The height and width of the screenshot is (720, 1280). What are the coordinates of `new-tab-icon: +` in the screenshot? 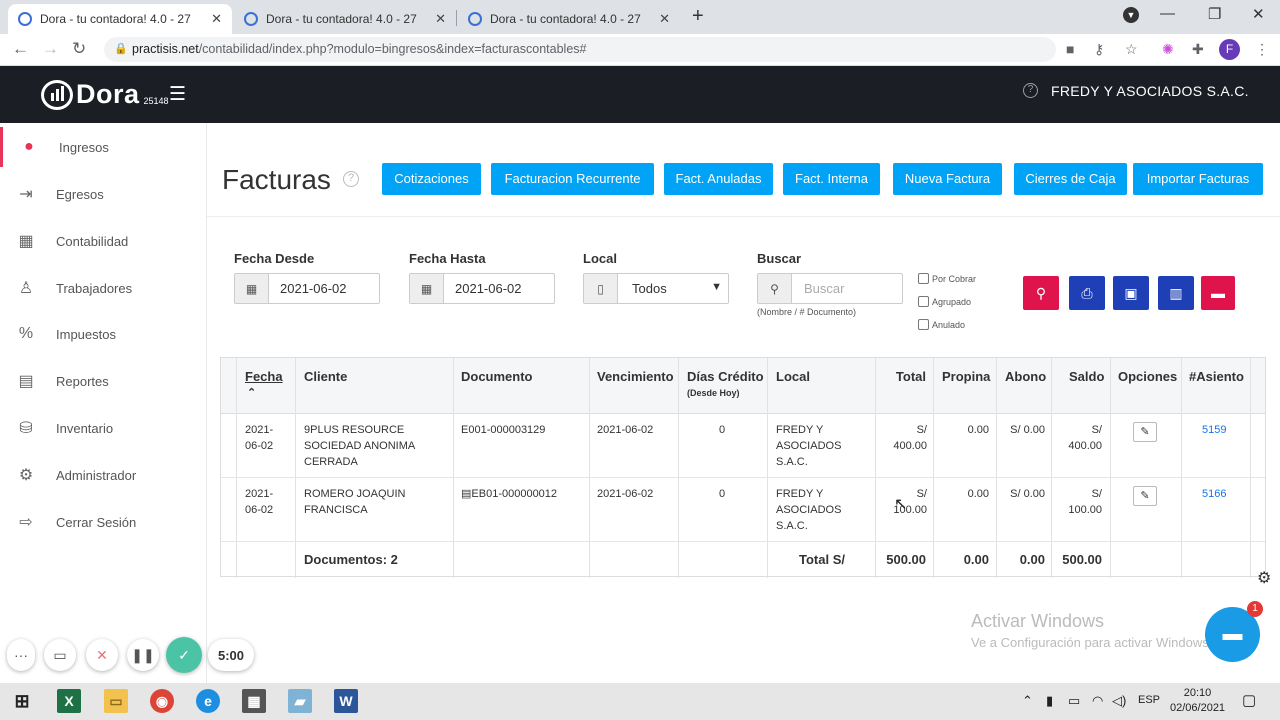 It's located at (698, 16).